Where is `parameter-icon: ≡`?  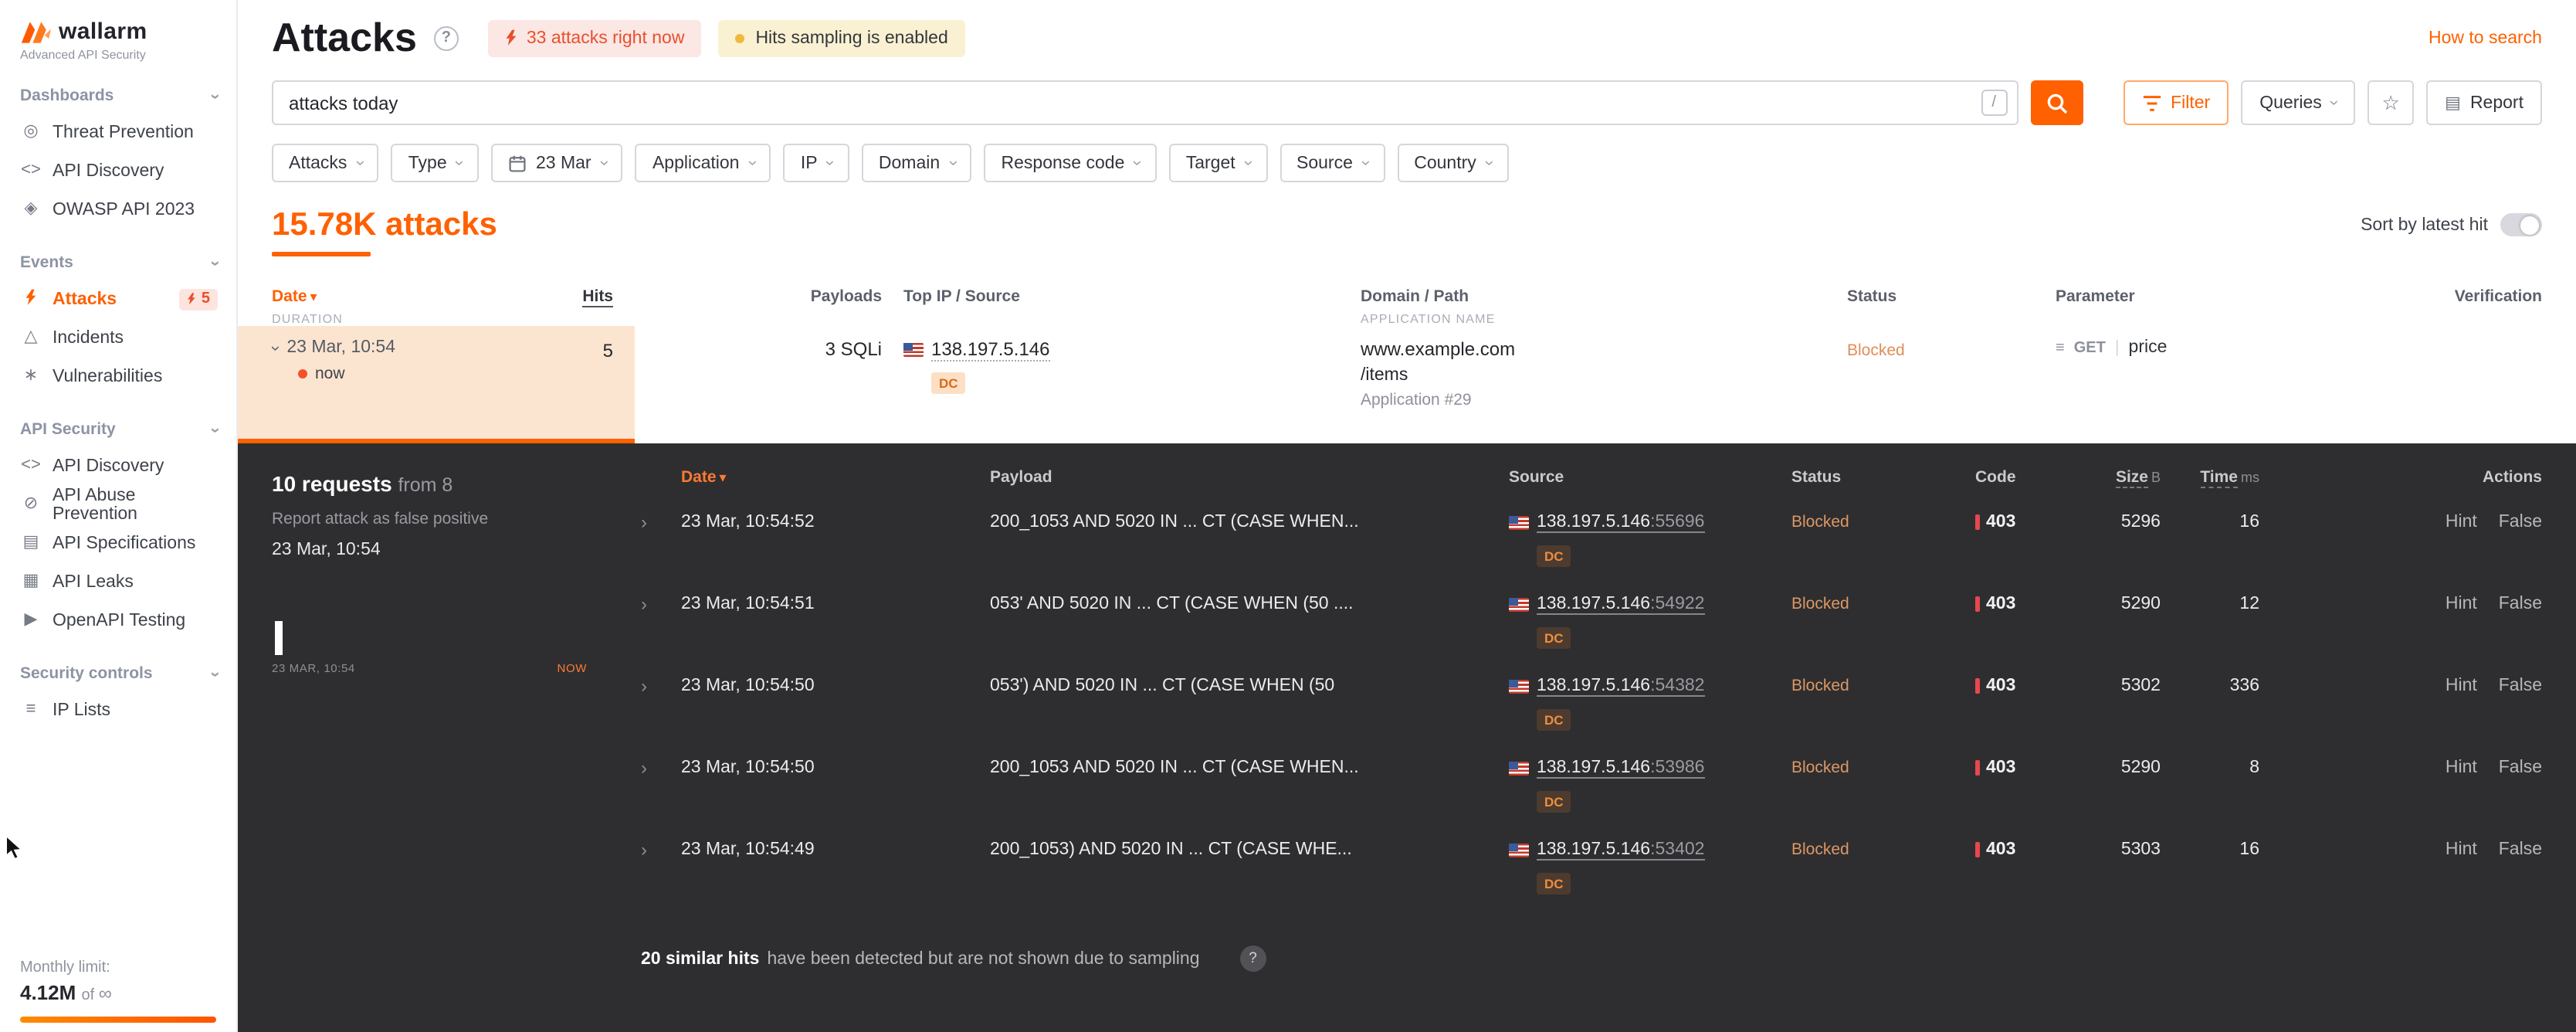
parameter-icon: ≡ is located at coordinates (2060, 348).